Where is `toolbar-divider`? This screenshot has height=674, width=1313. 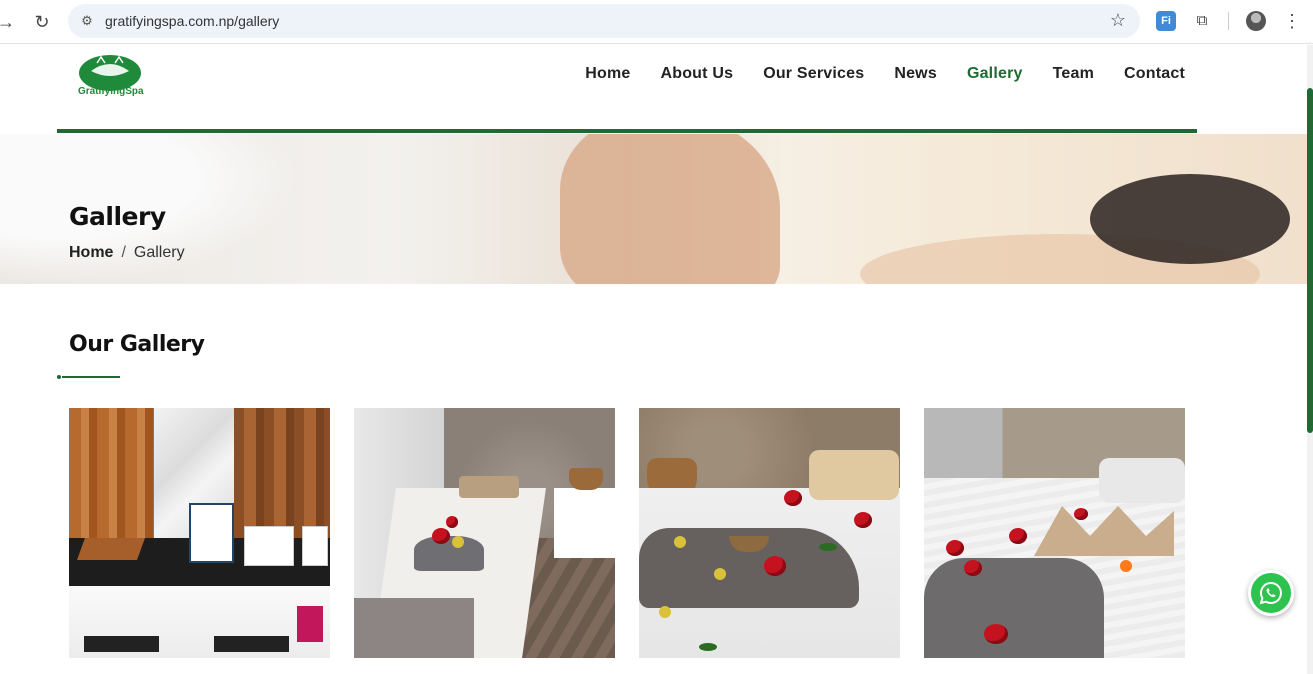 toolbar-divider is located at coordinates (1228, 21).